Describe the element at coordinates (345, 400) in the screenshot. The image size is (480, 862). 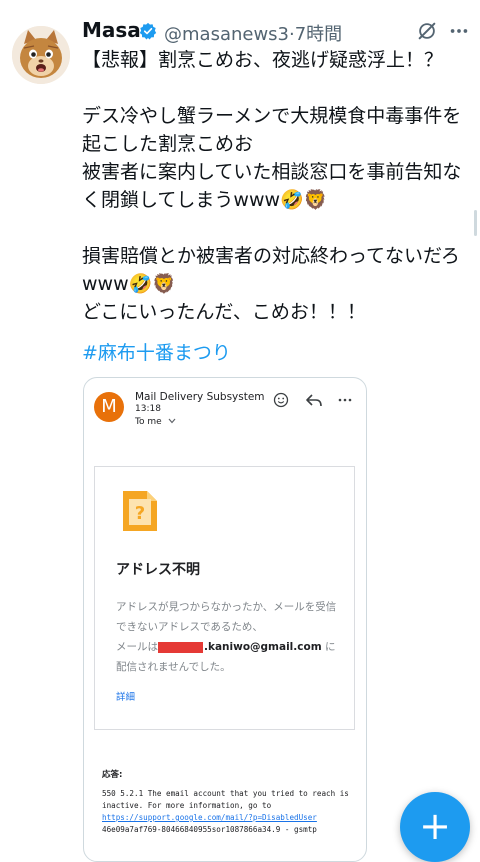
I see `email-more-icon` at that location.